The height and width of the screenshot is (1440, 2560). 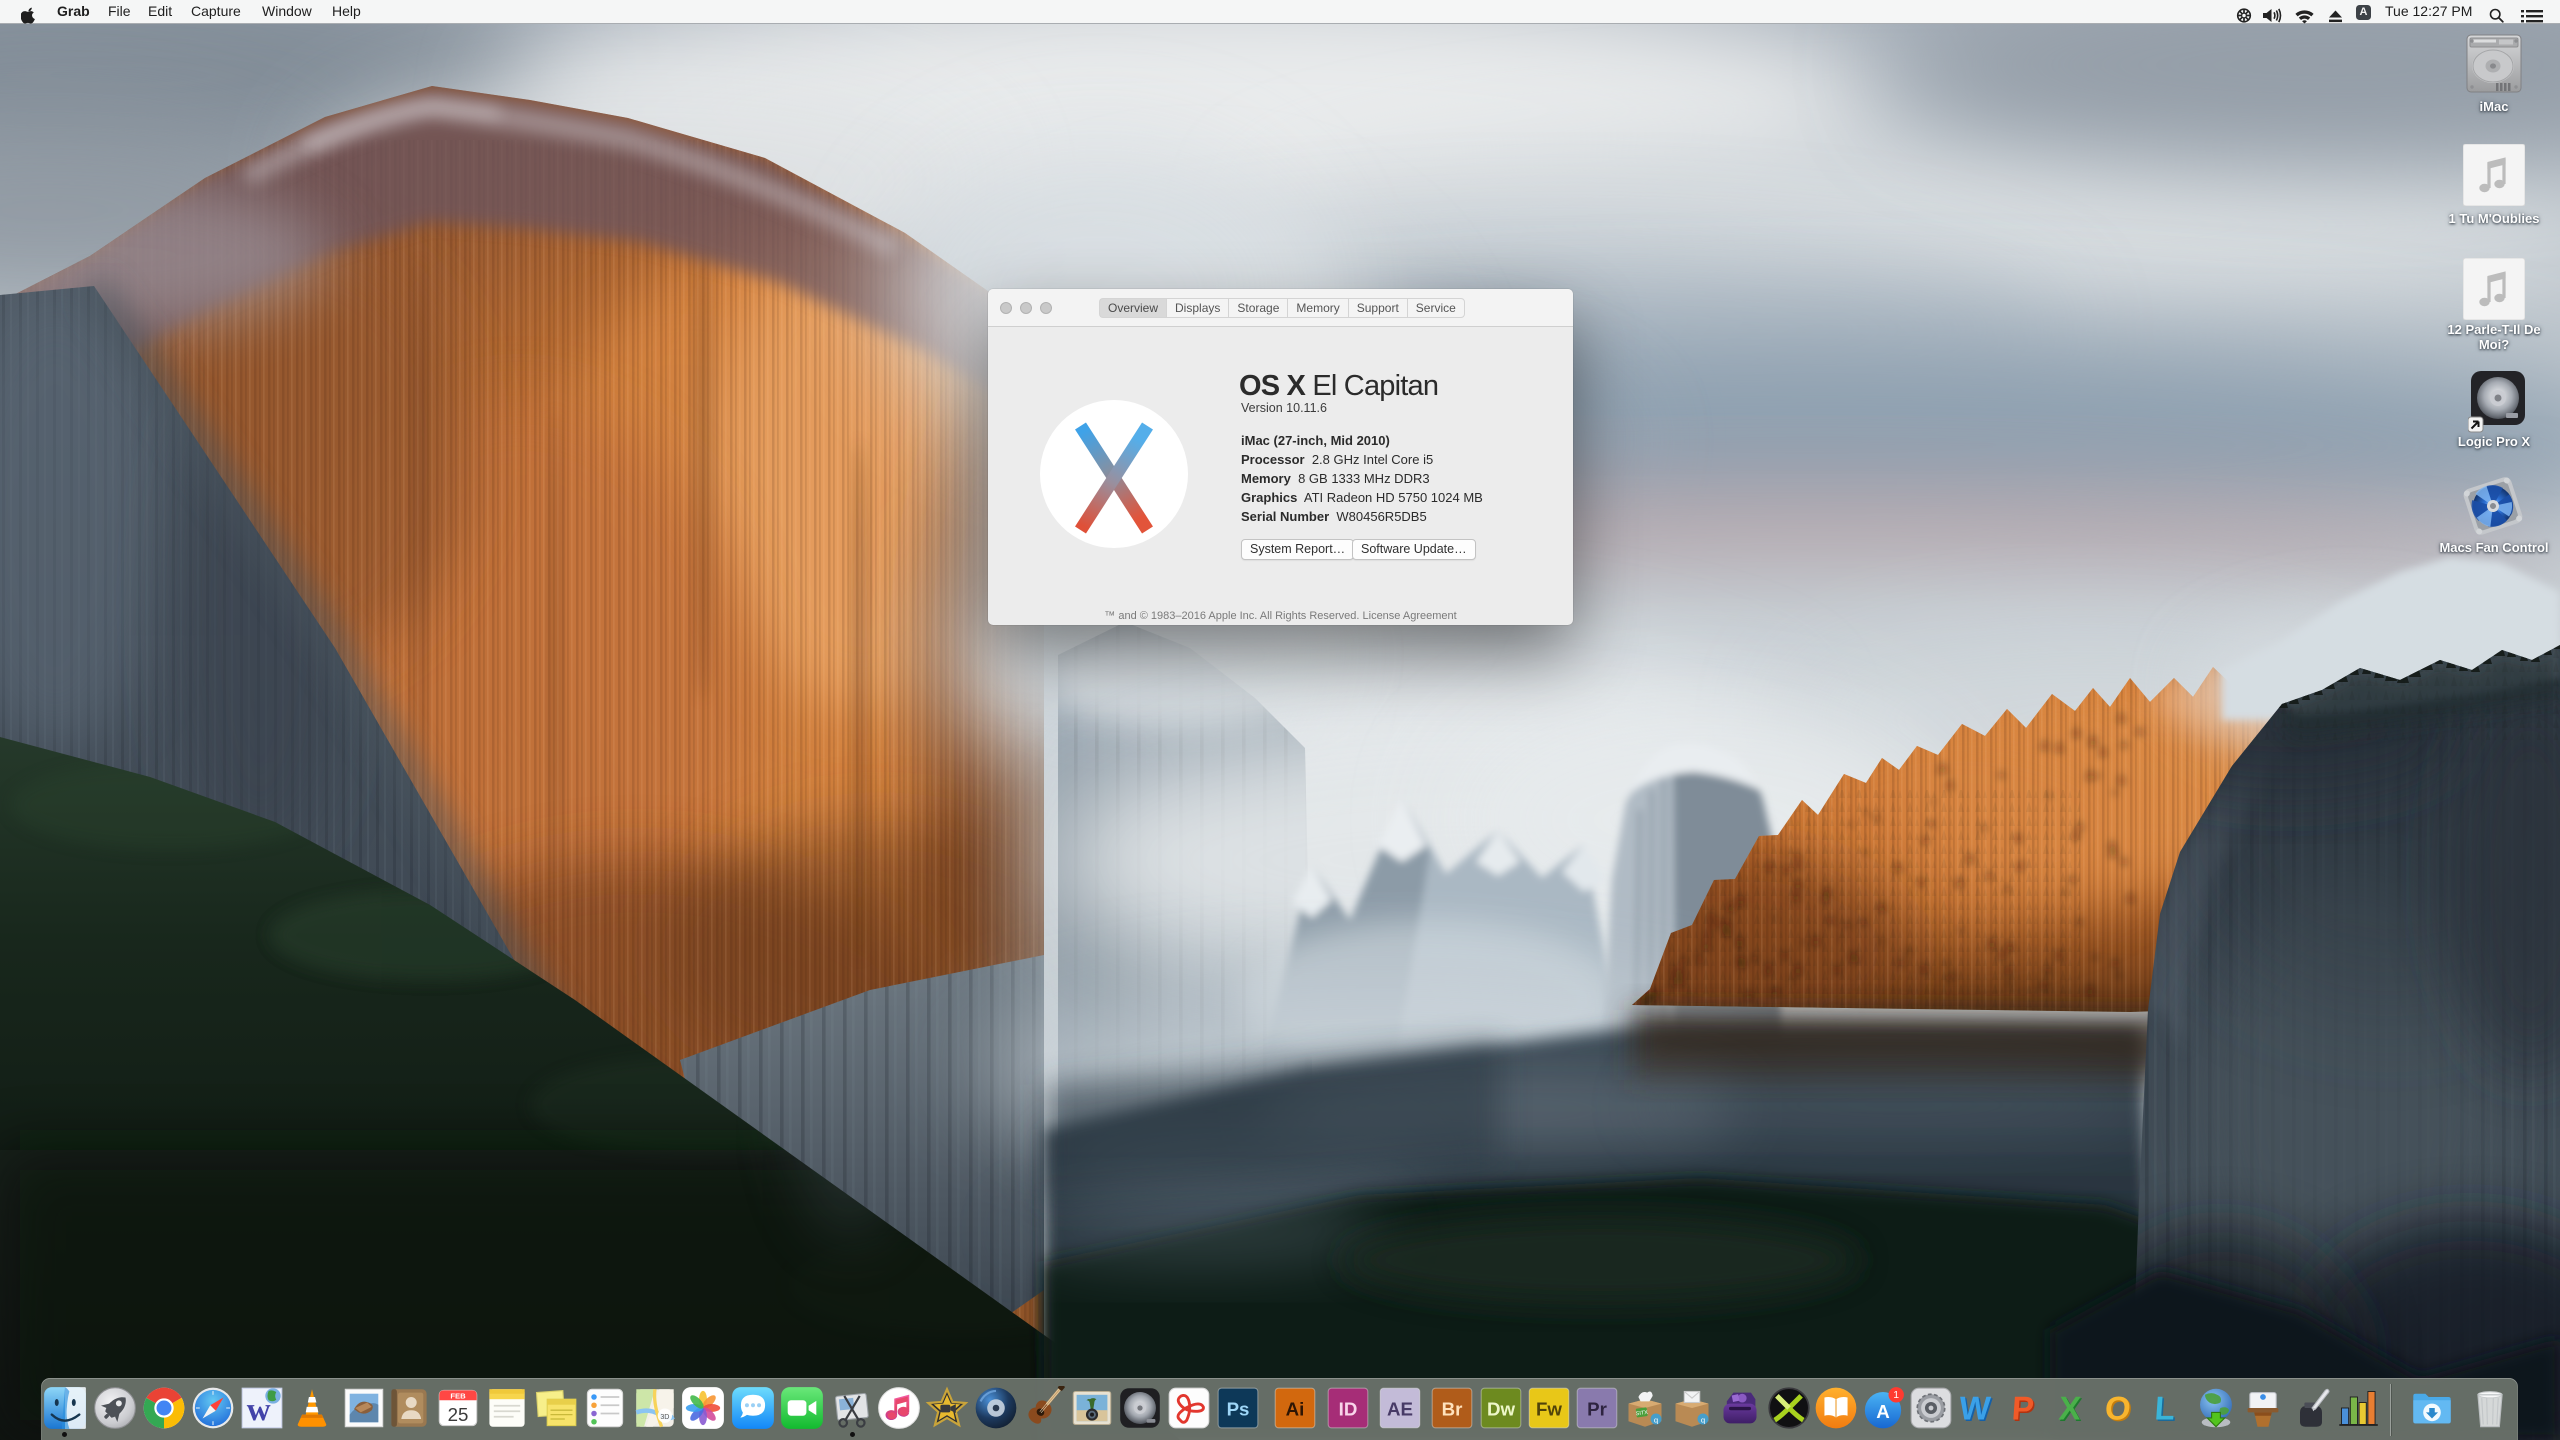 What do you see at coordinates (1883, 1411) in the screenshot?
I see `svg-text: A` at bounding box center [1883, 1411].